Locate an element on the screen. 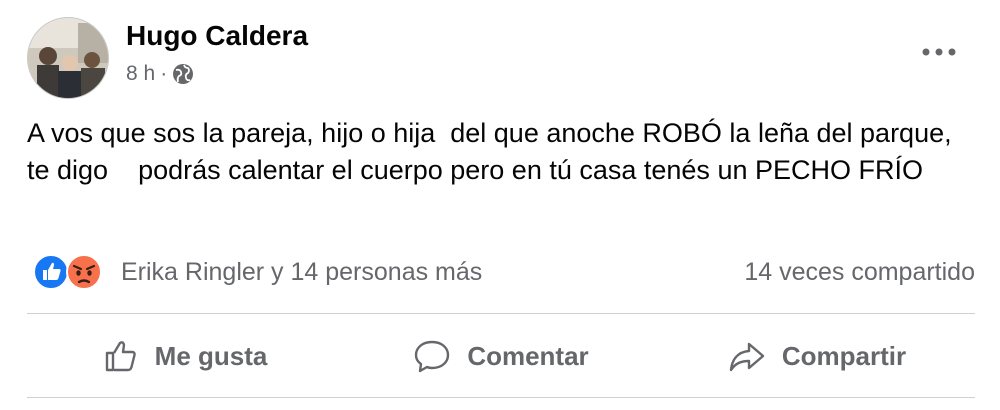 This screenshot has width=1000, height=410. comment-button: Comentar is located at coordinates (501, 356).